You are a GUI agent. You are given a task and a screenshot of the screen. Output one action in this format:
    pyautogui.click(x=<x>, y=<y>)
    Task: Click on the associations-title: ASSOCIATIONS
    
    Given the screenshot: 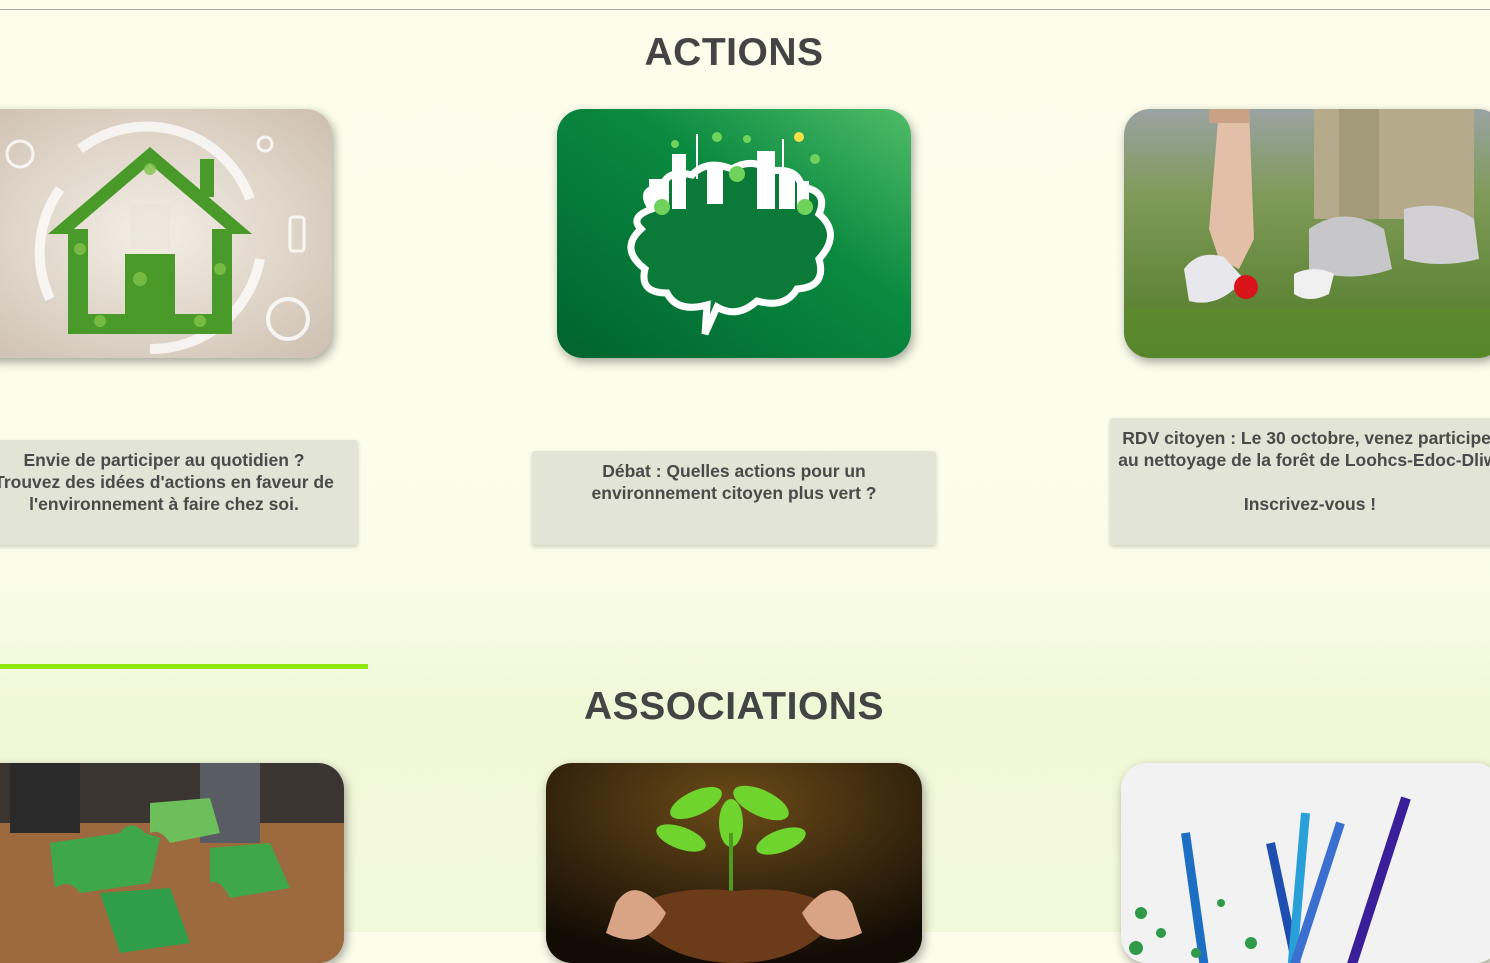 What is the action you would take?
    pyautogui.click(x=734, y=706)
    